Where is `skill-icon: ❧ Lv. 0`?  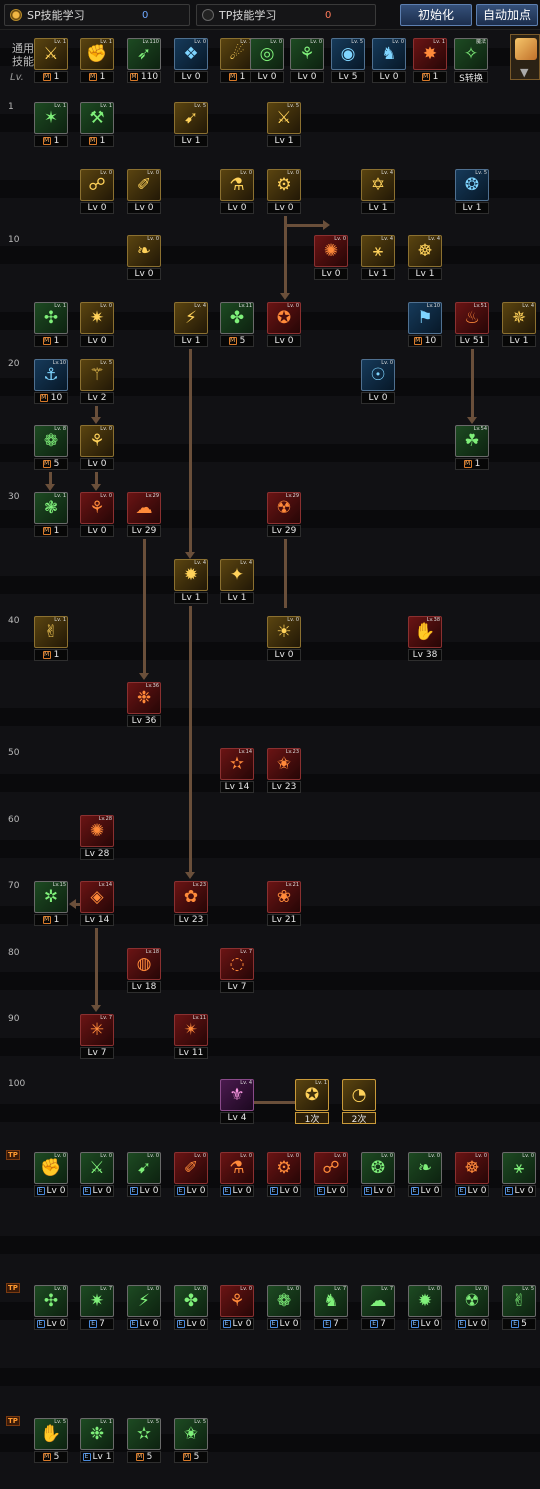 skill-icon: ❧ Lv. 0 is located at coordinates (144, 251).